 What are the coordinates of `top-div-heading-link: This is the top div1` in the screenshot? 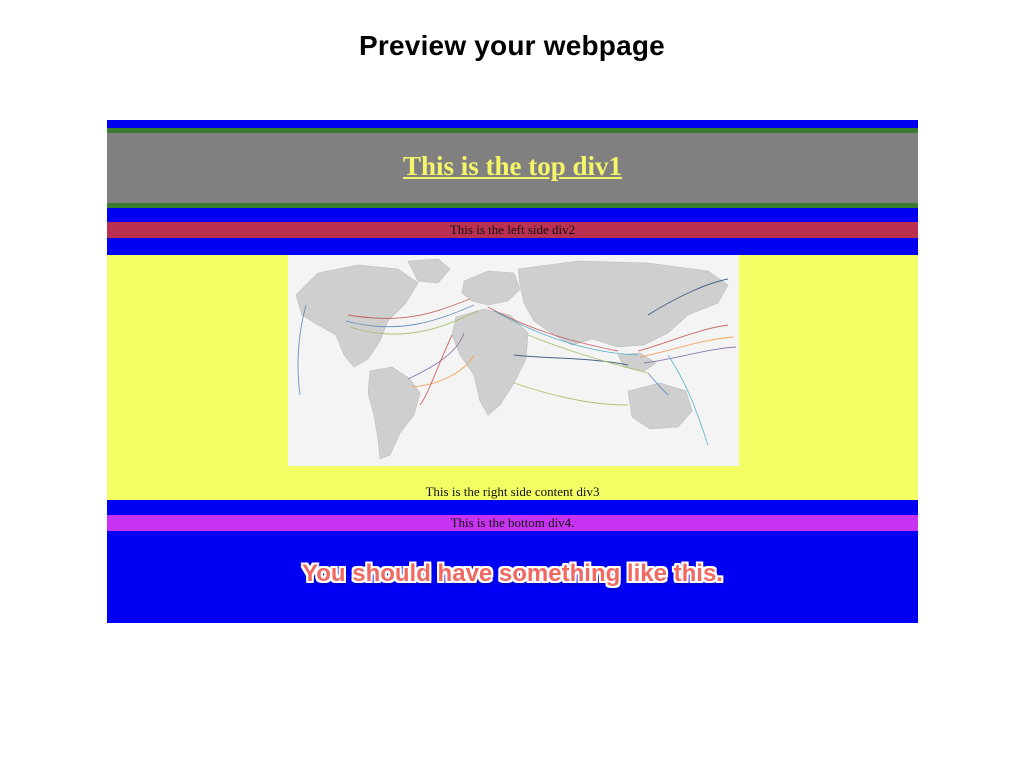 It's located at (512, 166).